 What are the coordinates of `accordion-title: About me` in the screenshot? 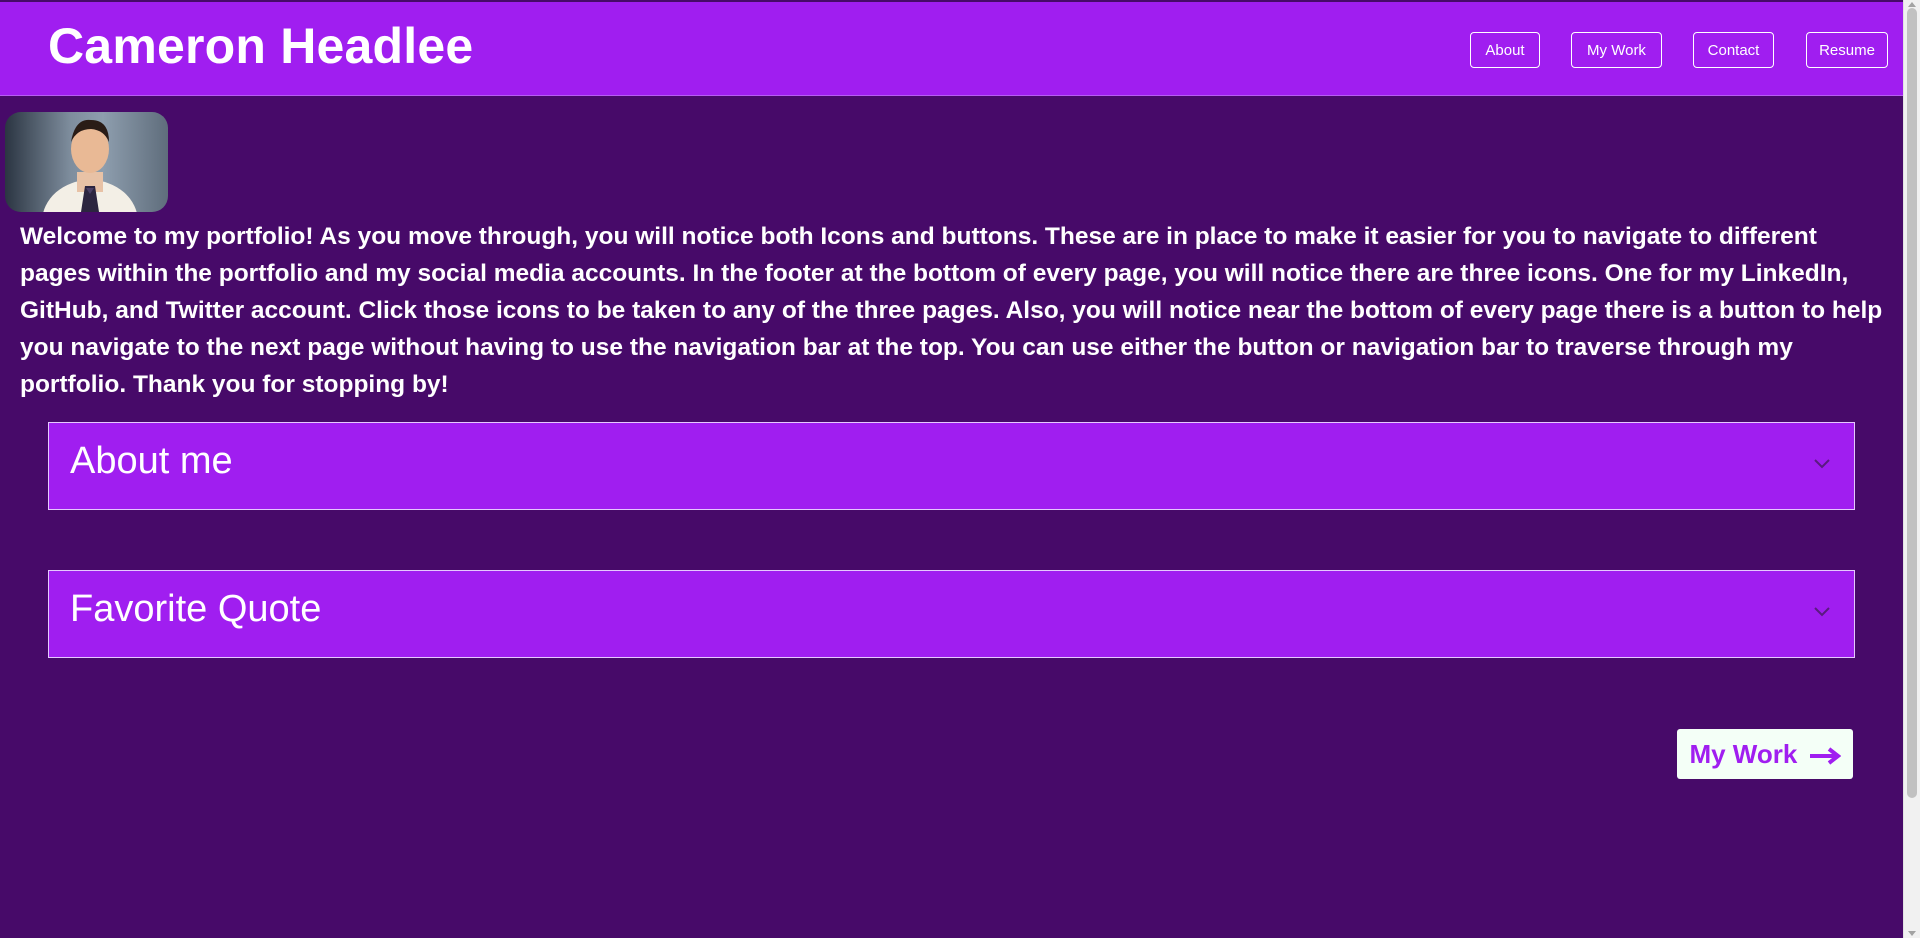 It's located at (151, 461).